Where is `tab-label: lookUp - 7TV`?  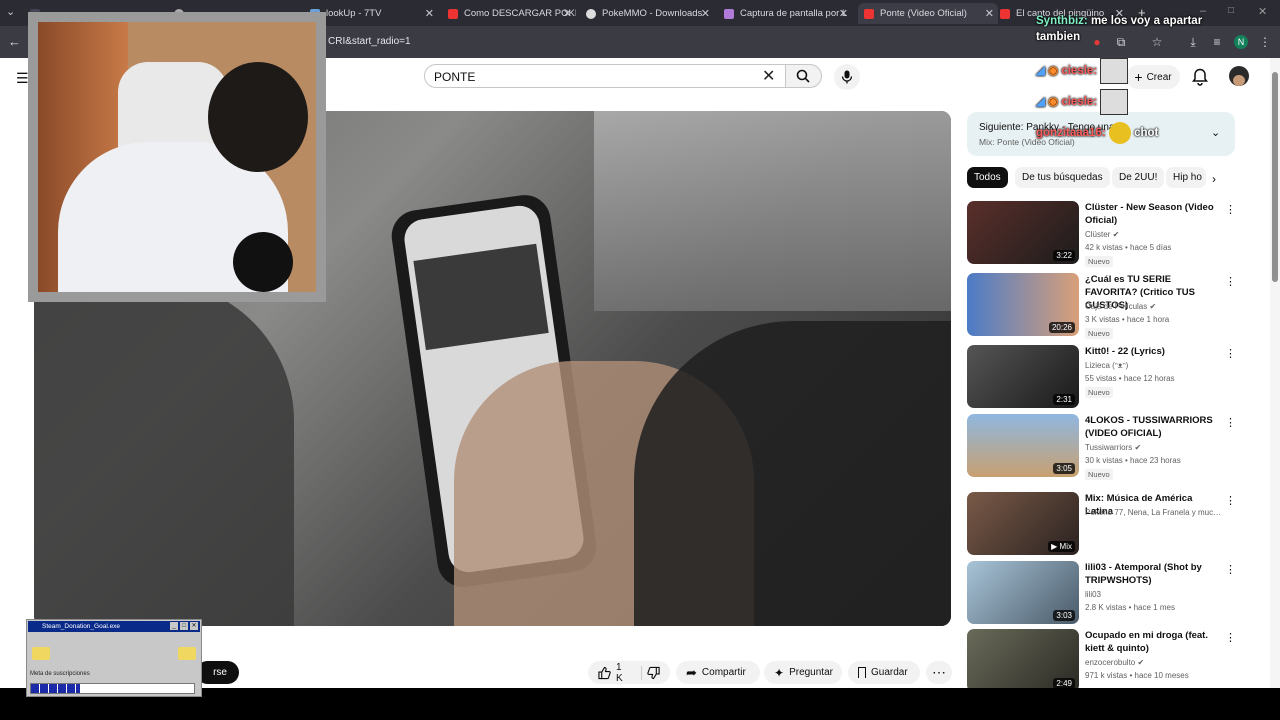 tab-label: lookUp - 7TV is located at coordinates (354, 13).